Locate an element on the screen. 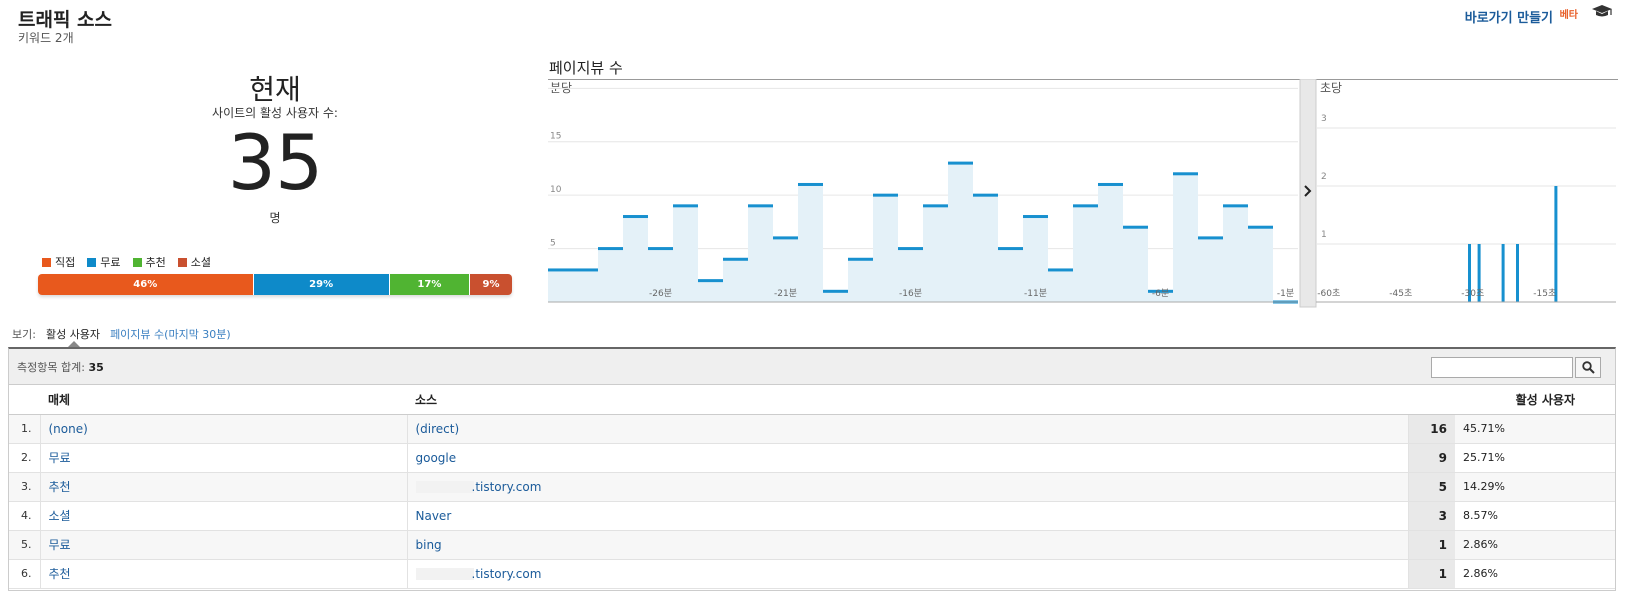  minute-x-tick: -6분 is located at coordinates (1160, 293).